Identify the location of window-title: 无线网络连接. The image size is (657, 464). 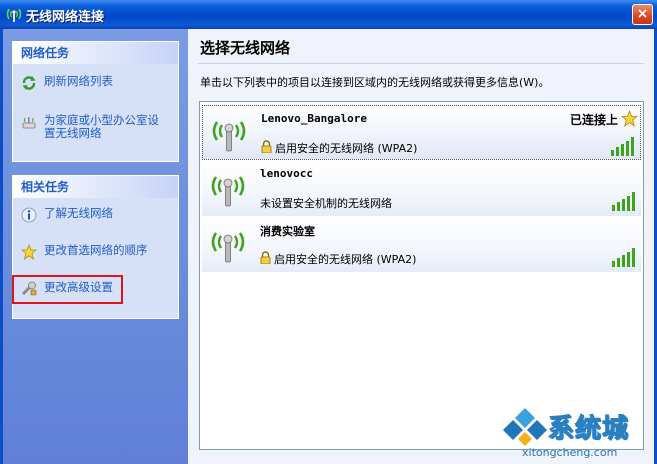
(65, 17).